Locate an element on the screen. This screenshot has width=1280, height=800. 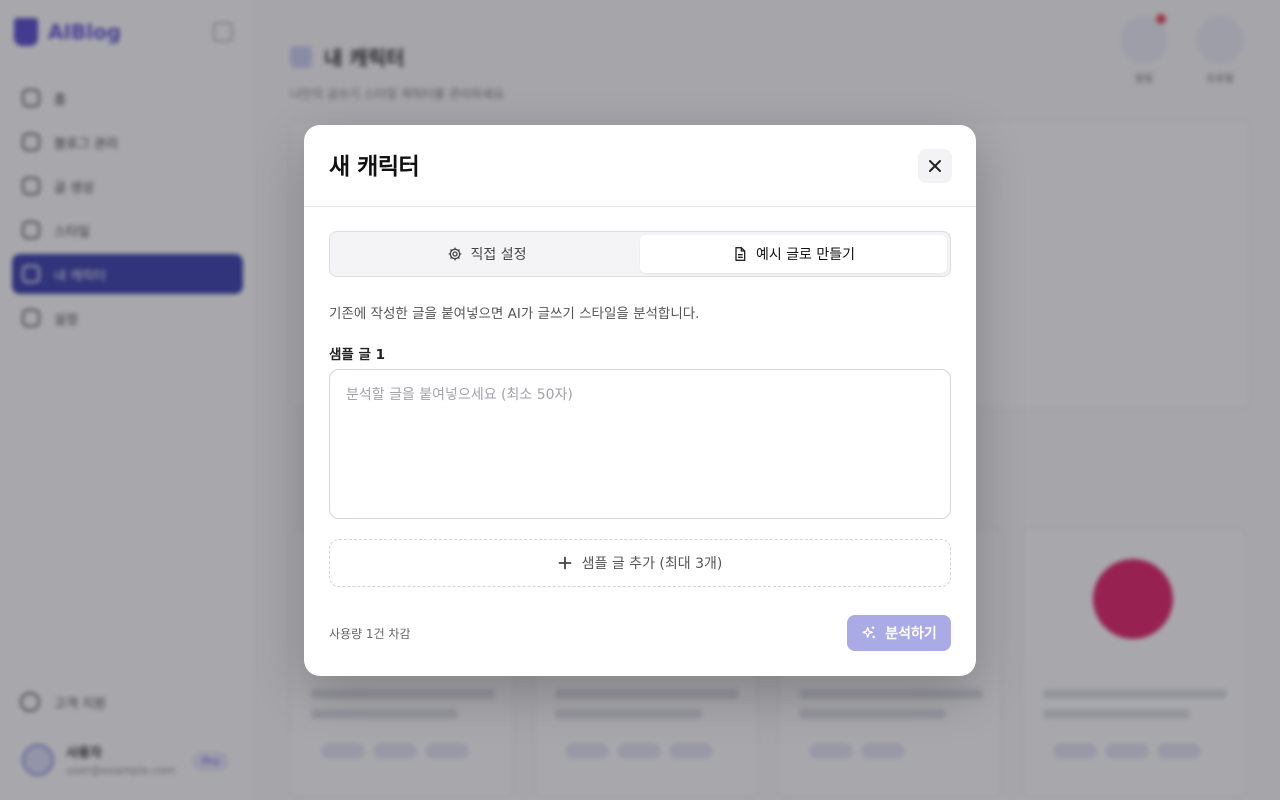
close-icon is located at coordinates (935, 166).